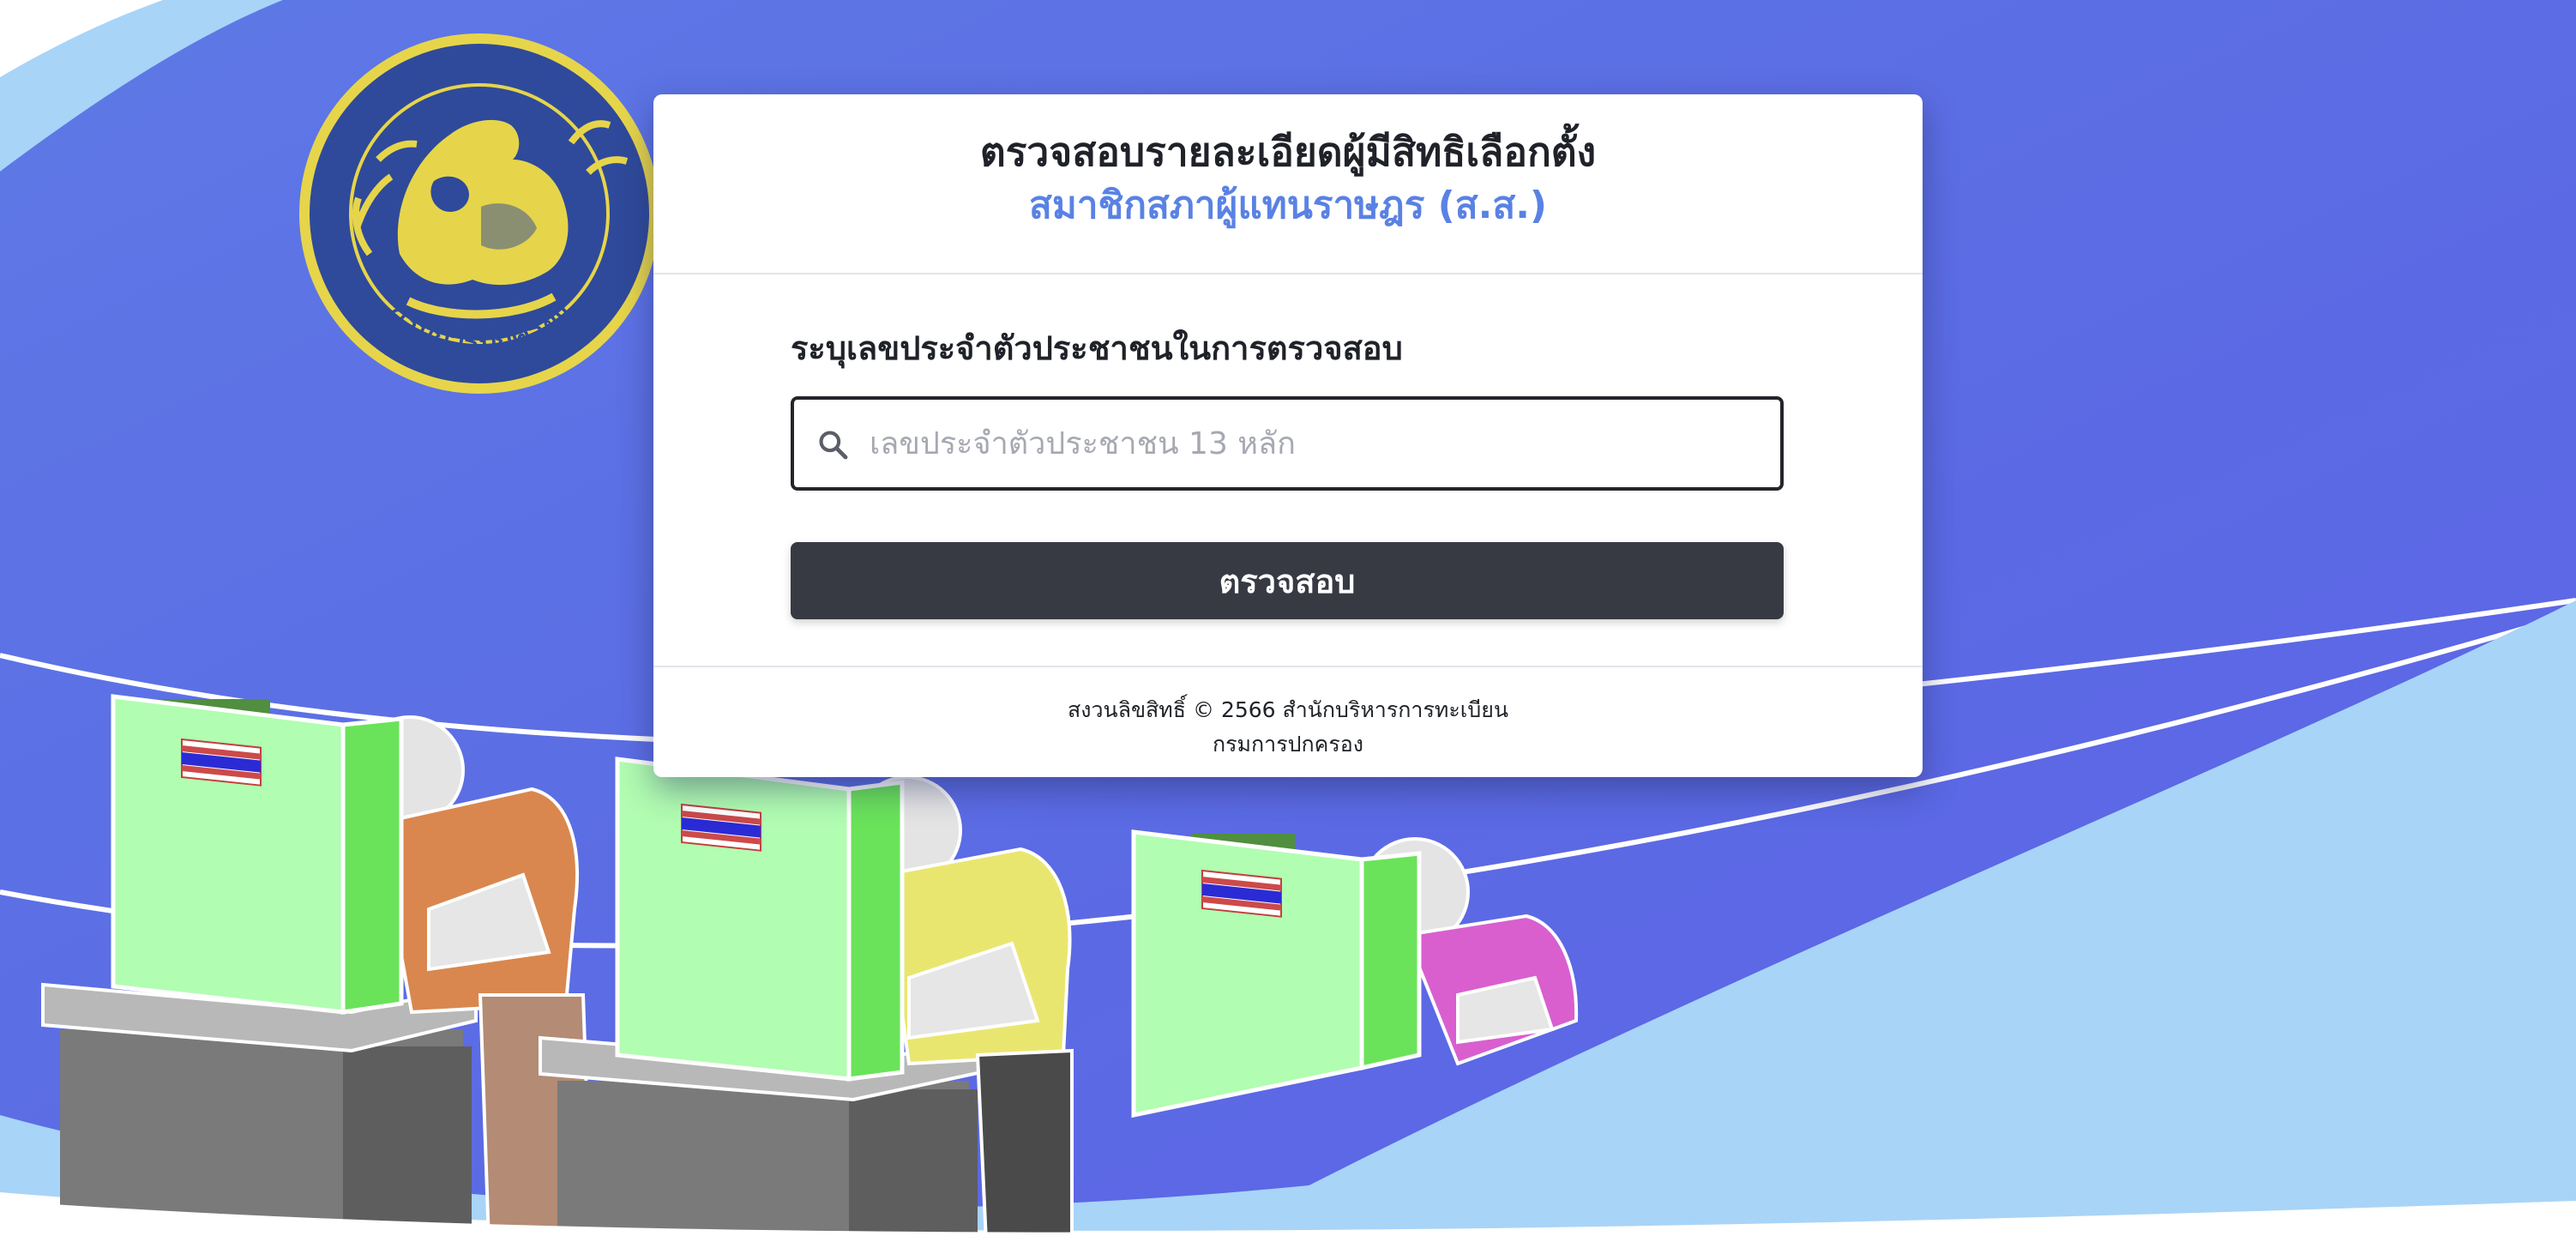 The height and width of the screenshot is (1242, 2576). I want to click on page-subtitle: สมาชิกสภาผู้แทนราษฎร (ส.ส.), so click(1288, 205).